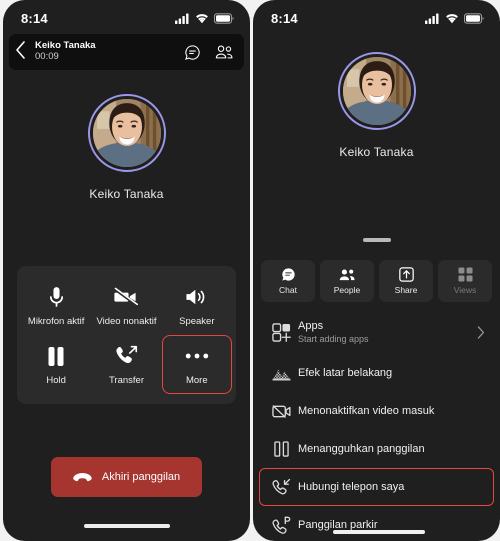 Image resolution: width=500 pixels, height=541 pixels. I want to click on home-indicator, so click(126, 526).